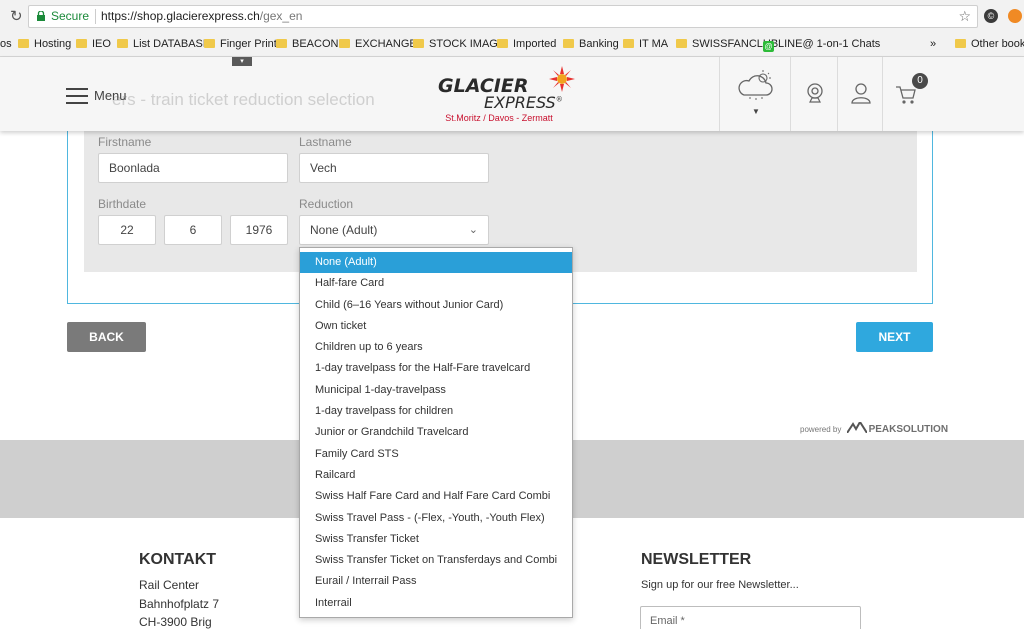 The image size is (1024, 629). I want to click on bookmark-item: Other bookm, so click(989, 44).